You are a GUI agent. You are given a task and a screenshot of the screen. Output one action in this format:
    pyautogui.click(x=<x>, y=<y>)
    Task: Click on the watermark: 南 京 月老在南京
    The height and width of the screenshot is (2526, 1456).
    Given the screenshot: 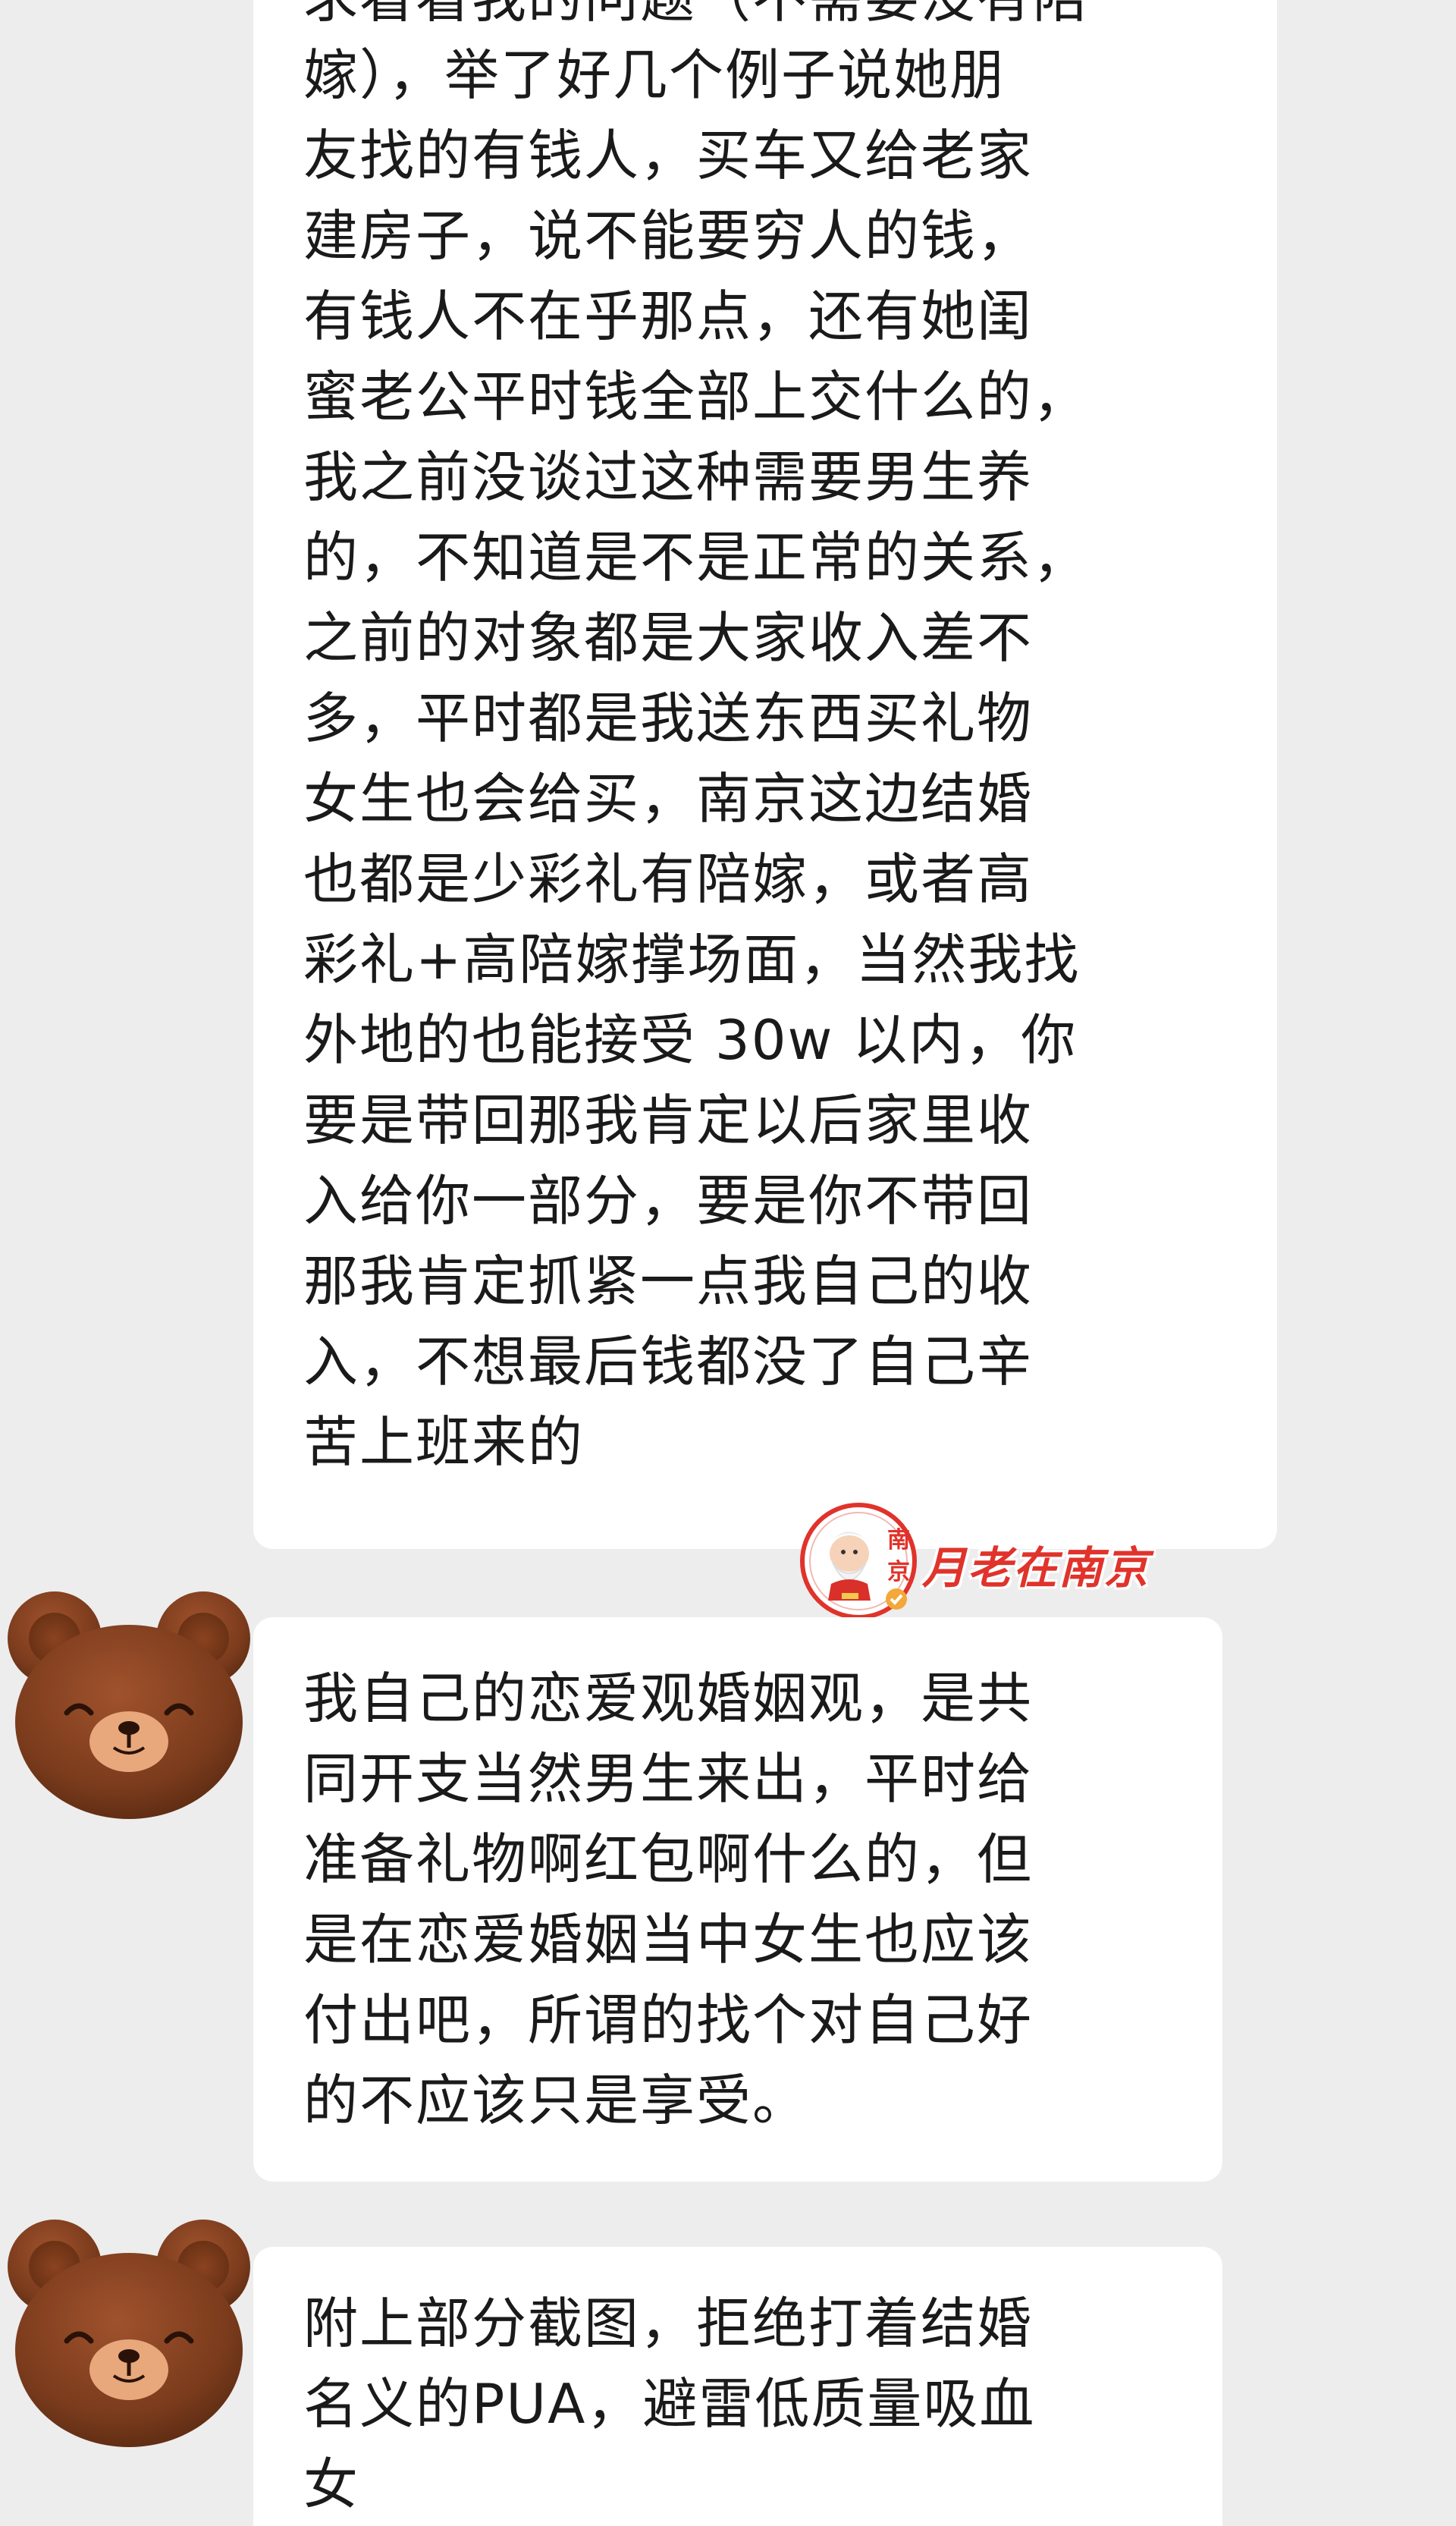 What is the action you would take?
    pyautogui.click(x=995, y=1561)
    